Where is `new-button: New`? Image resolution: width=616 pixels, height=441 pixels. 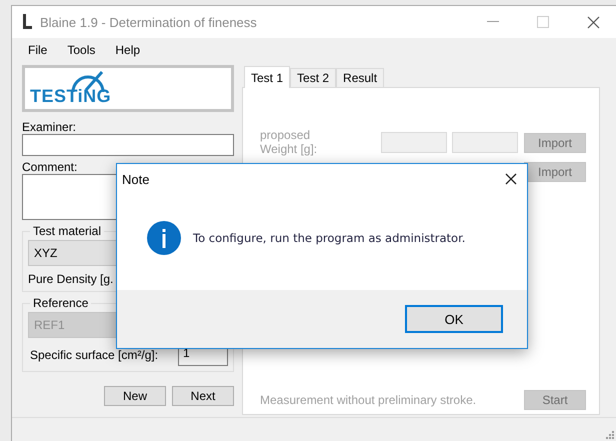 new-button: New is located at coordinates (135, 396).